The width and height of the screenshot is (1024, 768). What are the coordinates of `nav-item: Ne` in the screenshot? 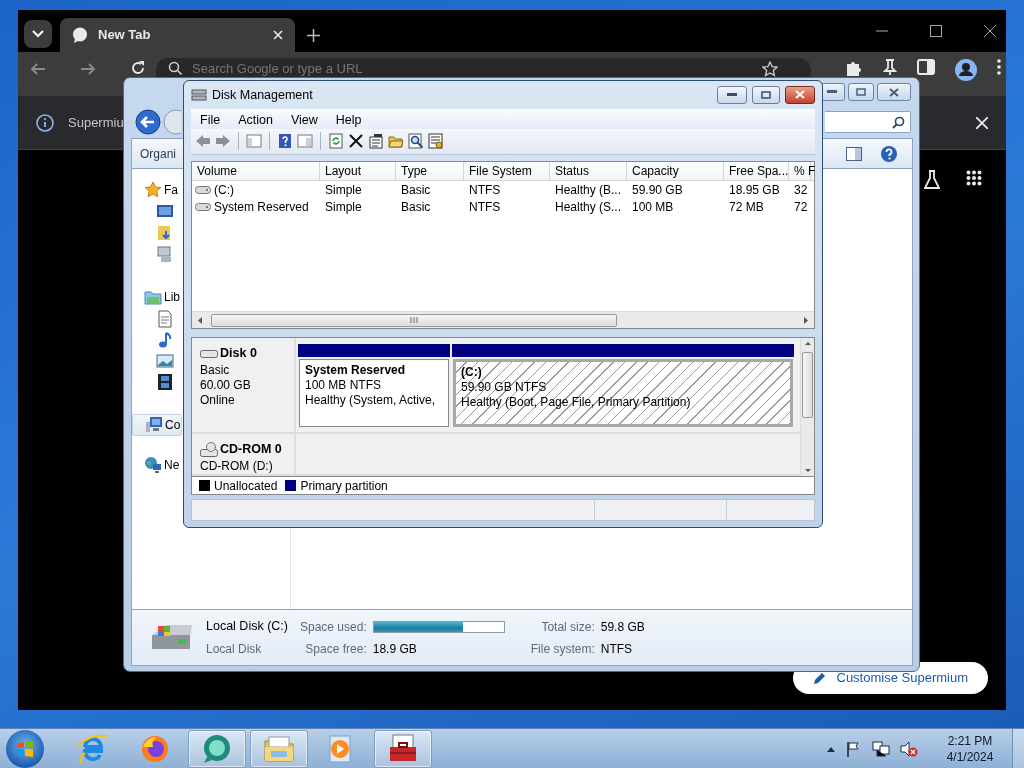 It's located at (157, 465).